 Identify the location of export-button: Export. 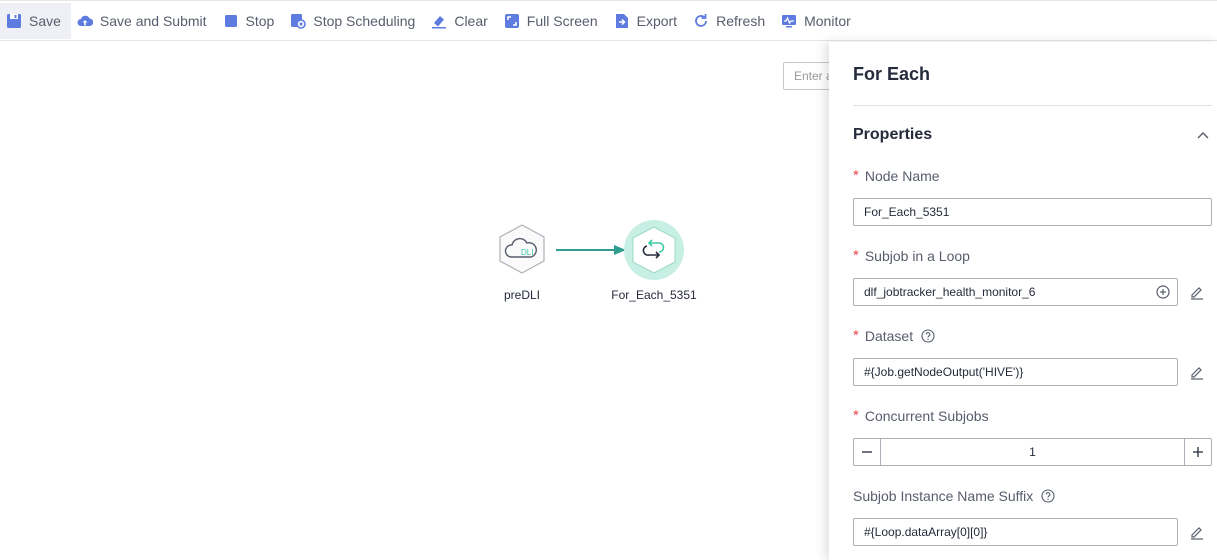
(647, 21).